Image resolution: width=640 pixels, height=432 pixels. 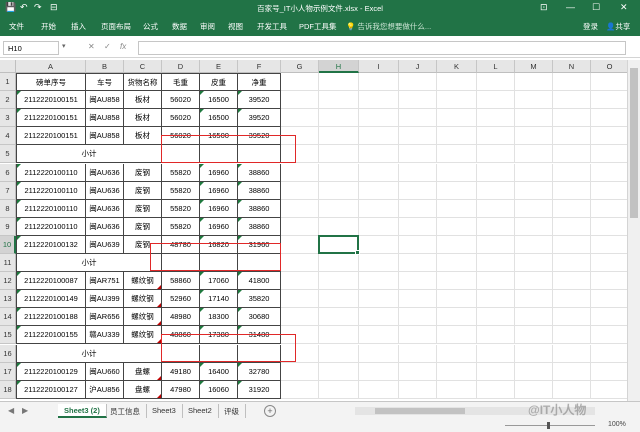 What do you see at coordinates (125, 411) in the screenshot?
I see `sheet-tab: 员工信息` at bounding box center [125, 411].